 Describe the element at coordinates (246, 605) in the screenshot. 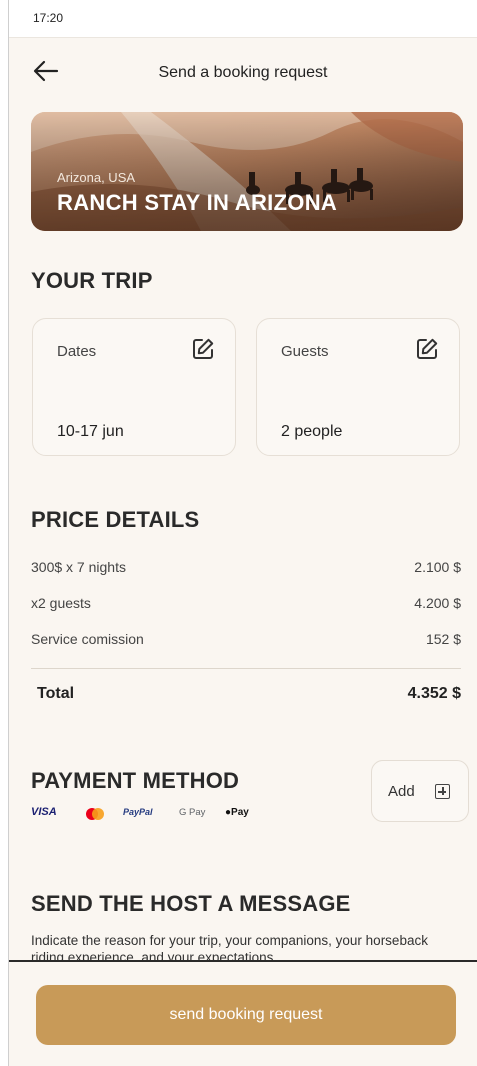

I see `price-row: x2 guests 4.200 $` at that location.